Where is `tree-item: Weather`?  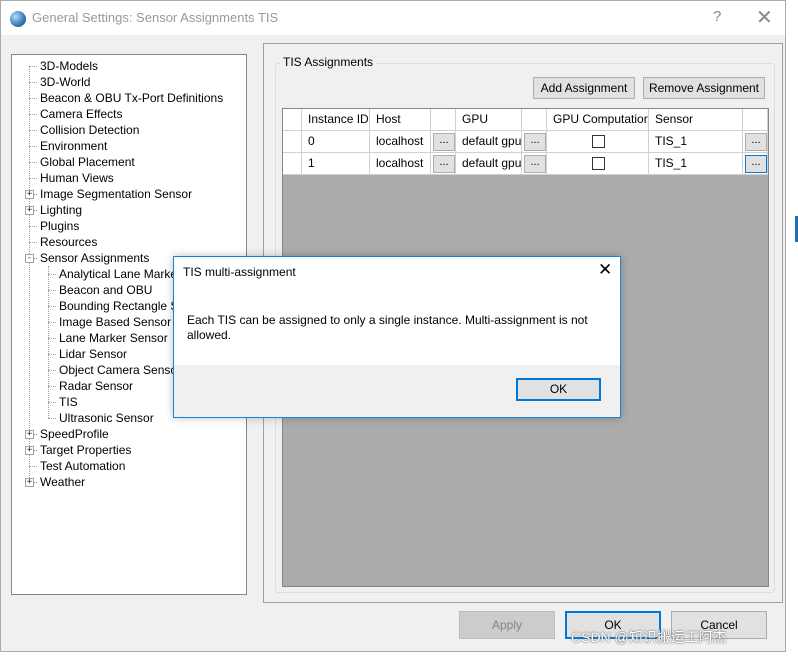 tree-item: Weather is located at coordinates (62, 482).